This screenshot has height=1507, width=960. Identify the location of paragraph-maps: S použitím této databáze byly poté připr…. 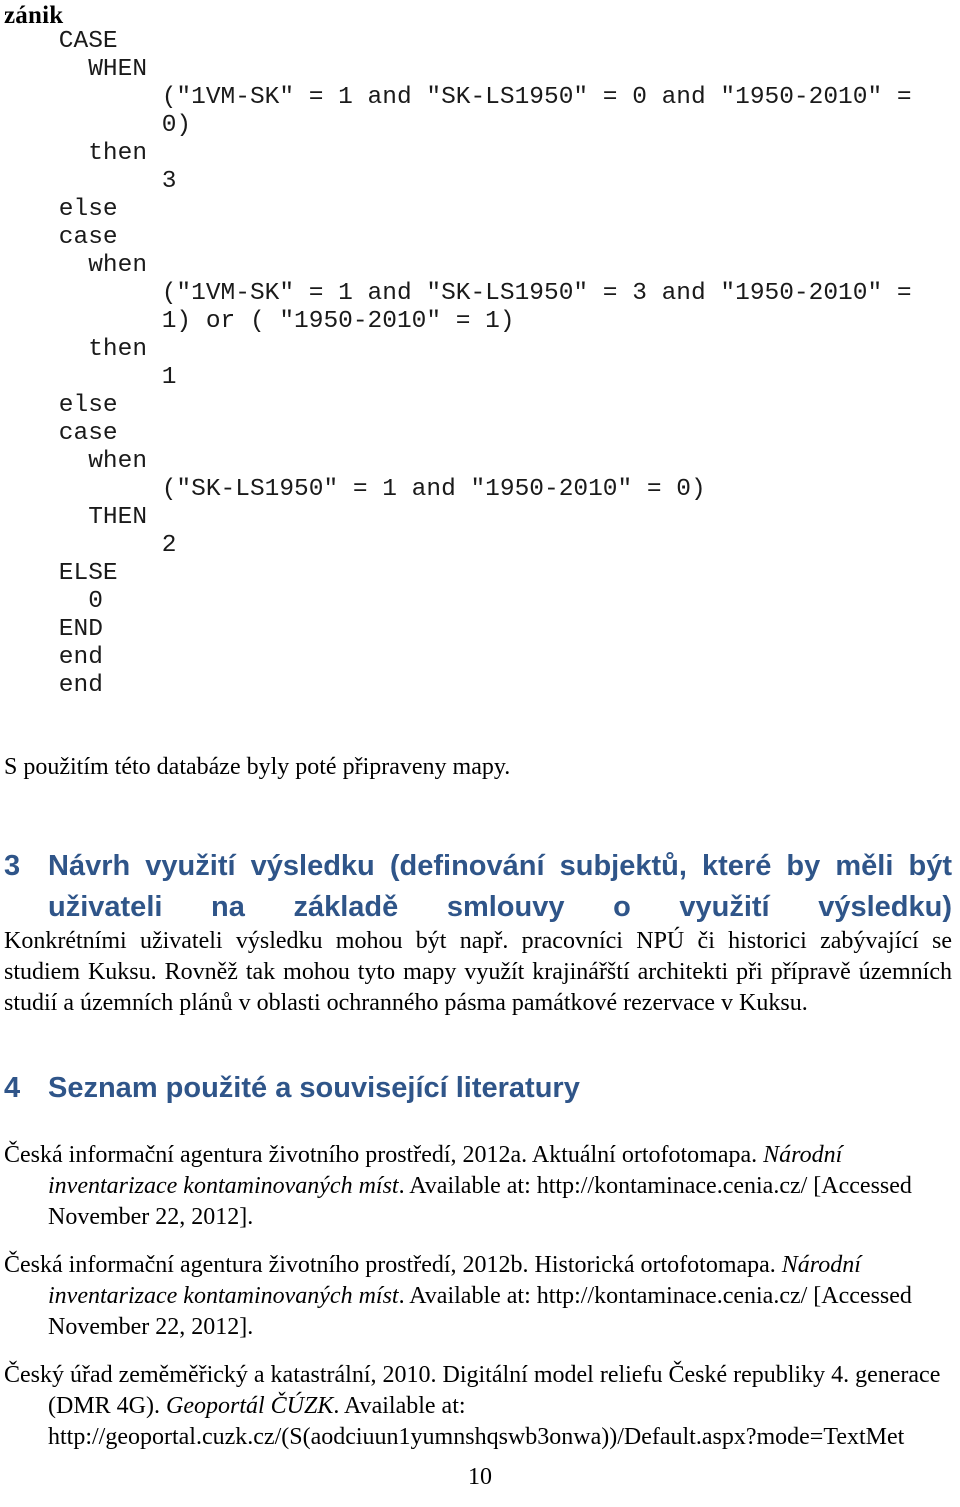
(257, 767).